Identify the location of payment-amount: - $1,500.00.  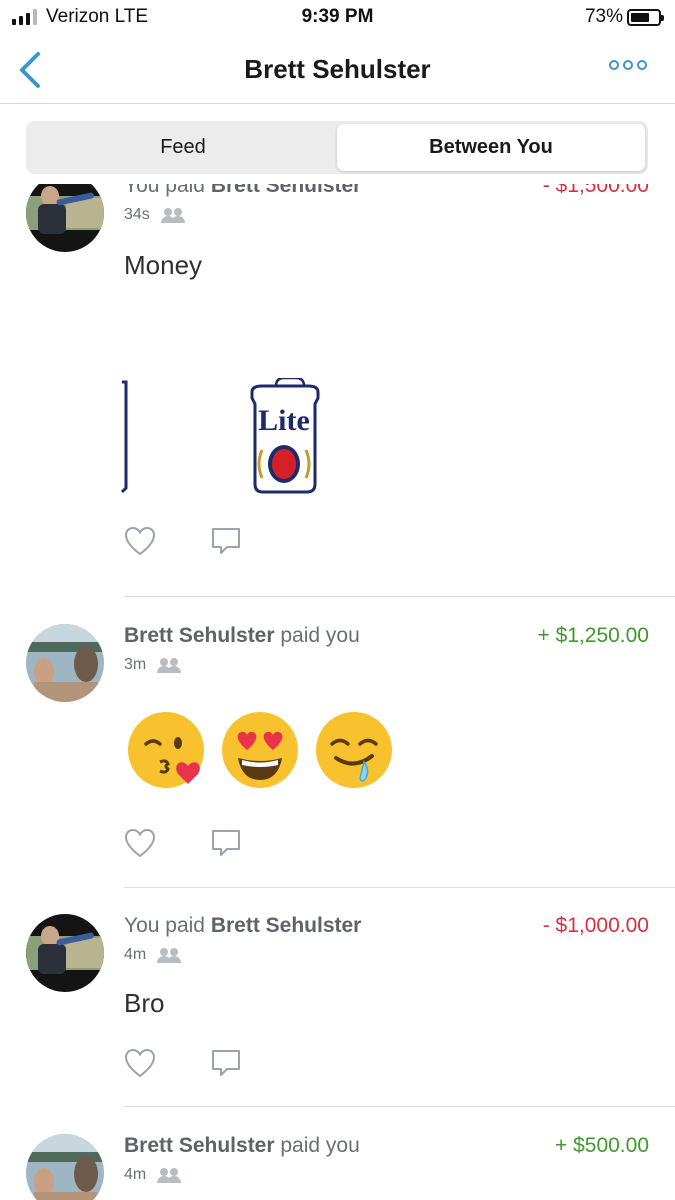
(595, 190).